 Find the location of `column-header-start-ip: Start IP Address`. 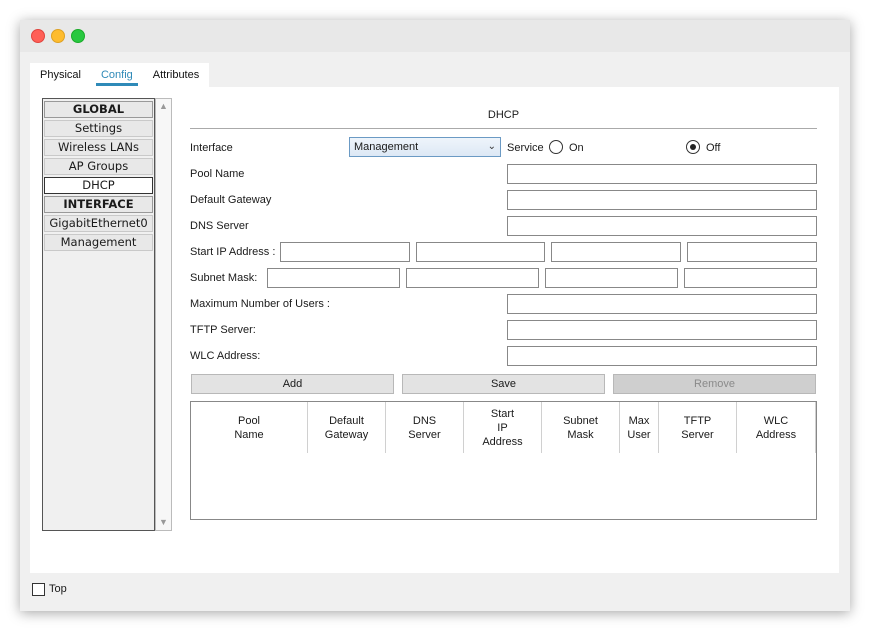

column-header-start-ip: Start IP Address is located at coordinates (503, 427).